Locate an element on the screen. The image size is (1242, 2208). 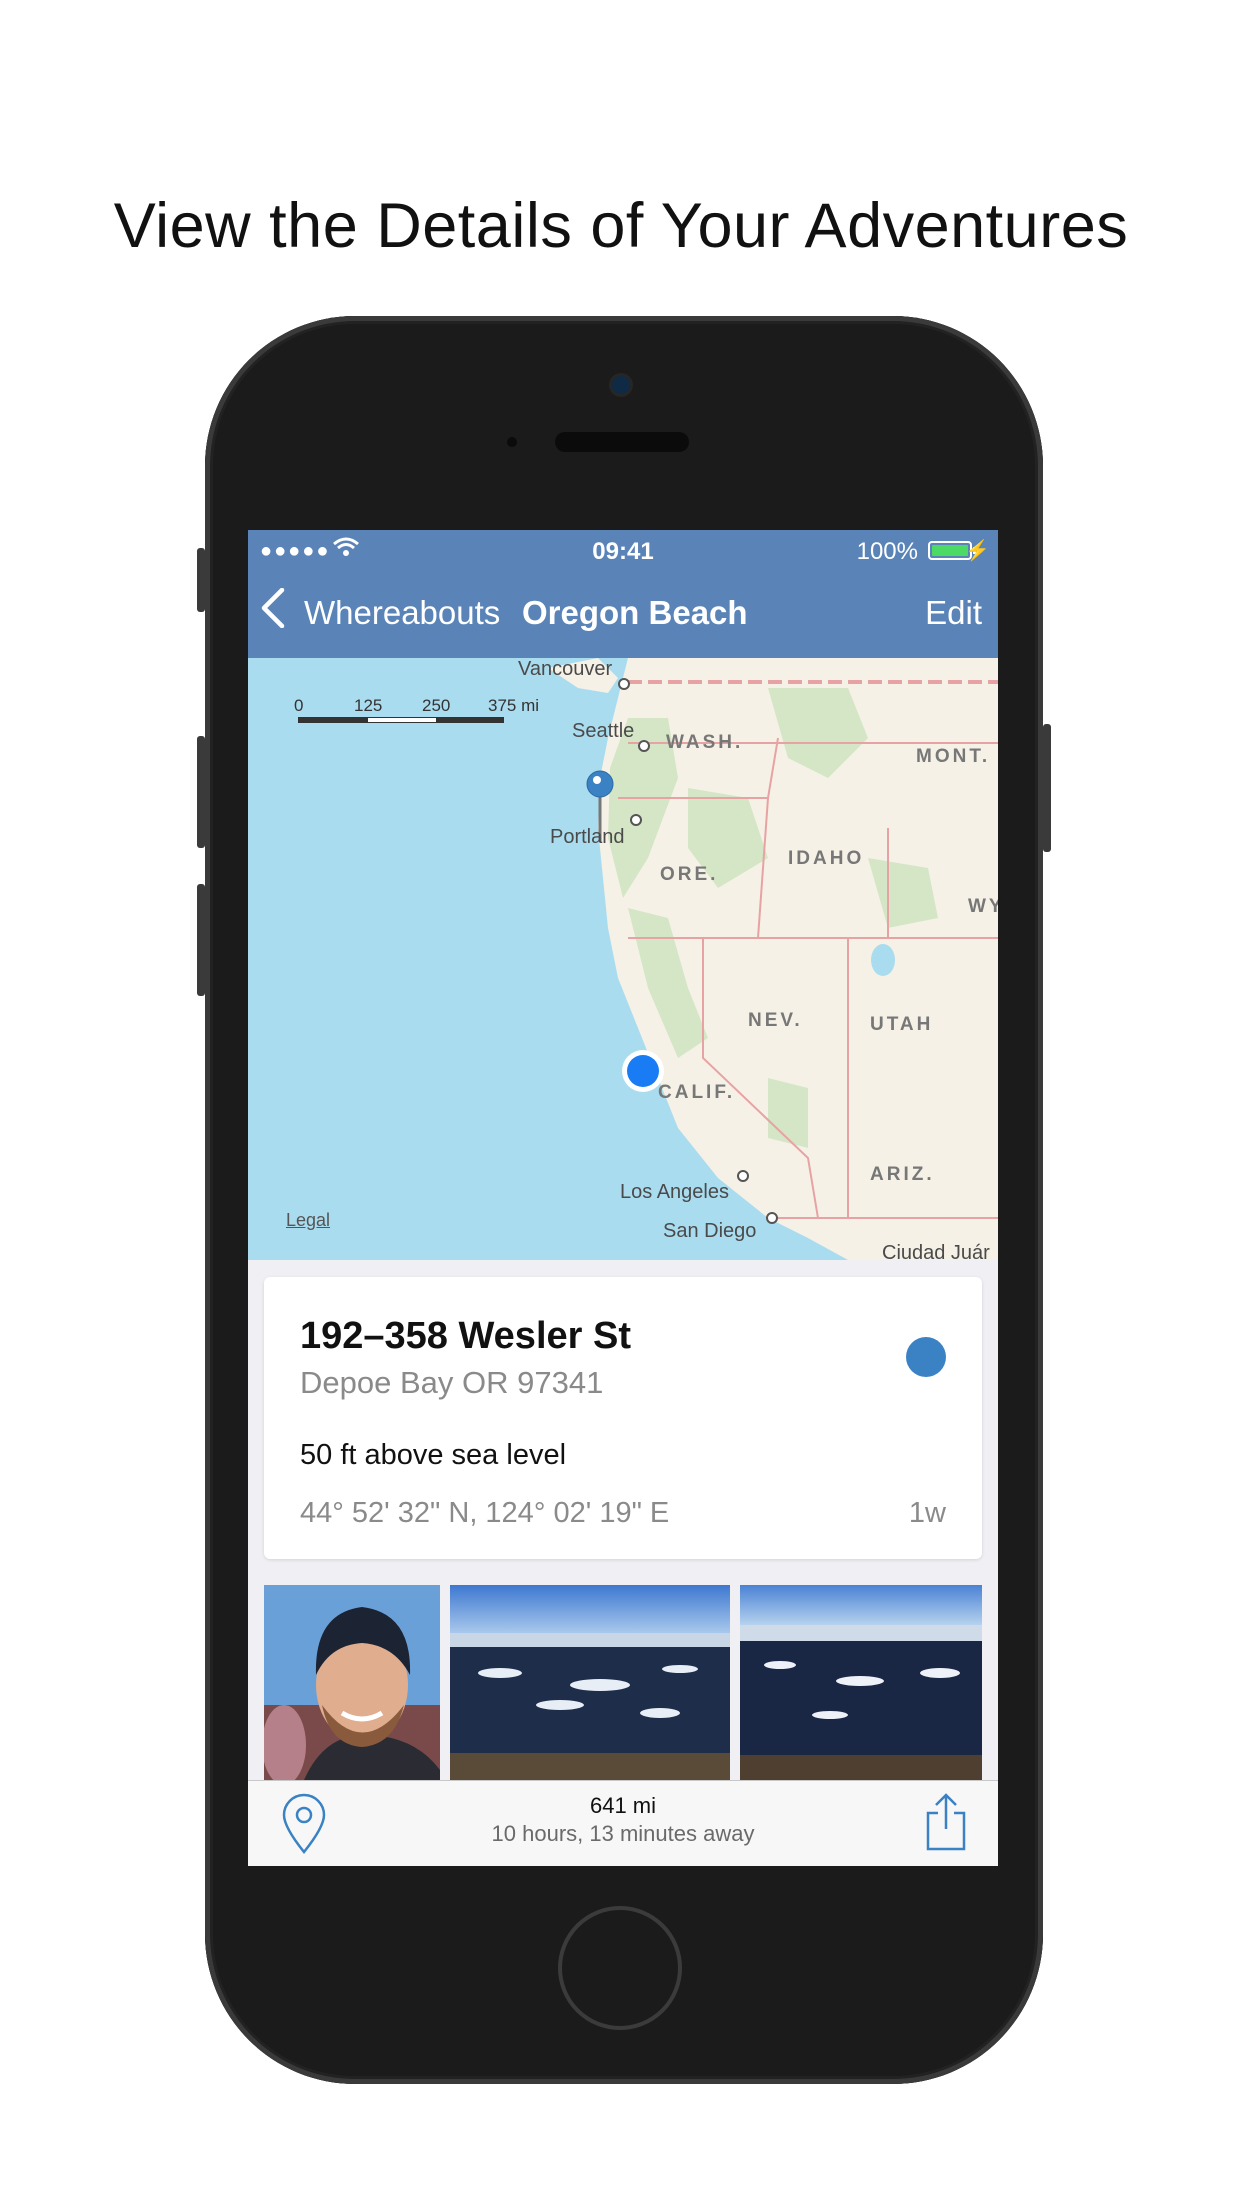
state-label: ORE. is located at coordinates (689, 874).